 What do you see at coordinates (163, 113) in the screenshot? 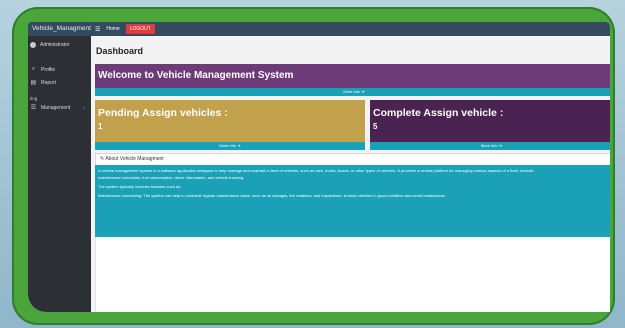
I see `pending-assign-title: Pending Assign vehicles :` at bounding box center [163, 113].